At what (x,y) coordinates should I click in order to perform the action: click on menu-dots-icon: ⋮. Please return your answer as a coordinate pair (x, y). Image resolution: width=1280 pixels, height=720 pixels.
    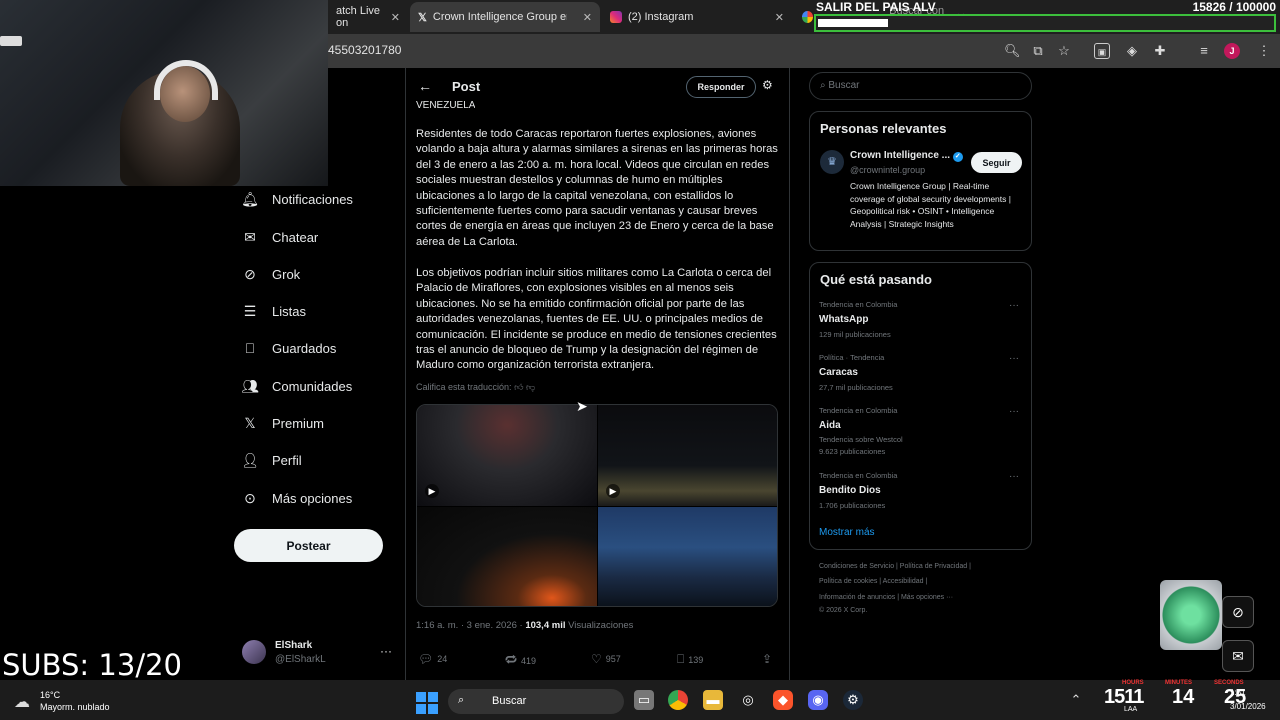
    Looking at the image, I should click on (1264, 51).